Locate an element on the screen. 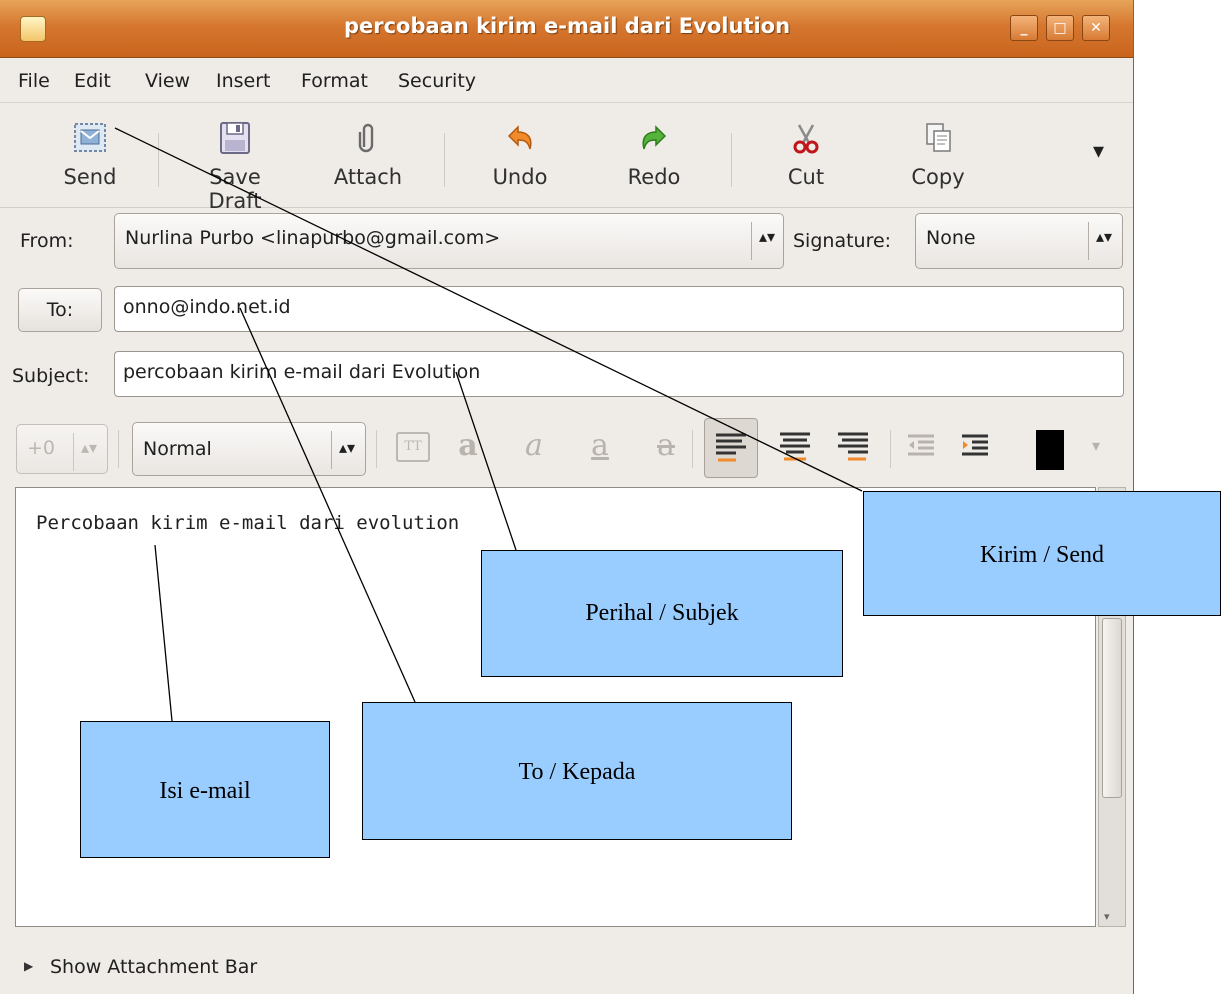 The height and width of the screenshot is (994, 1221). align-left-button is located at coordinates (731, 448).